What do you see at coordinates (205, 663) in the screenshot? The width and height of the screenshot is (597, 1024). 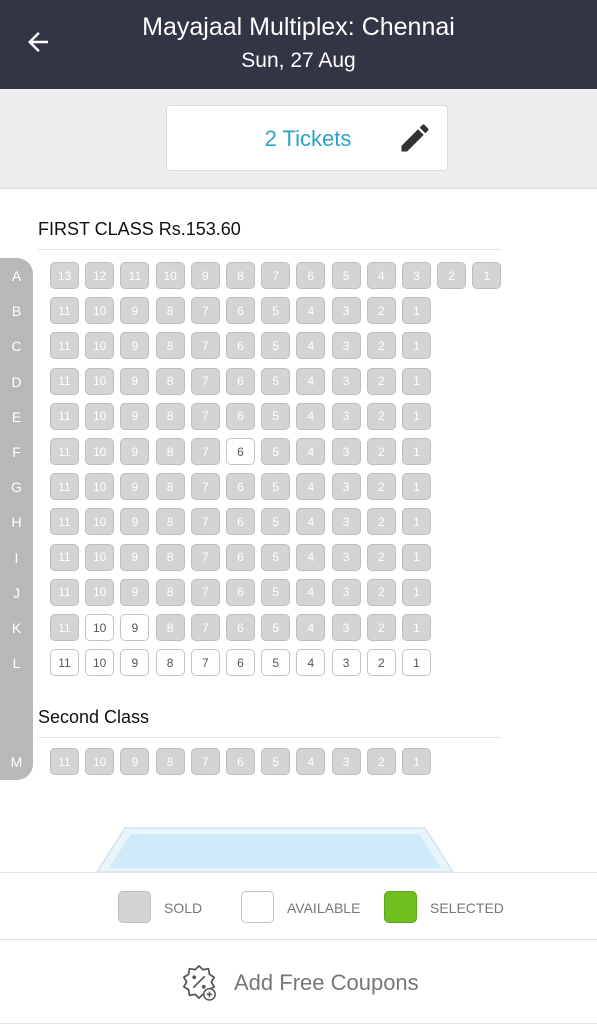 I see `seat-l-7: 7` at bounding box center [205, 663].